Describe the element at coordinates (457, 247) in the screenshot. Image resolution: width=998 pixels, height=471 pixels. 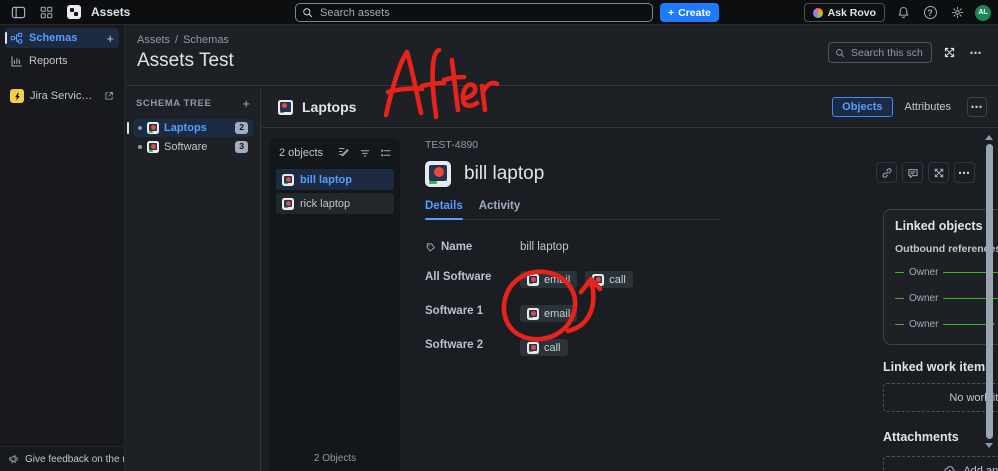
I see `field-label: Name` at that location.